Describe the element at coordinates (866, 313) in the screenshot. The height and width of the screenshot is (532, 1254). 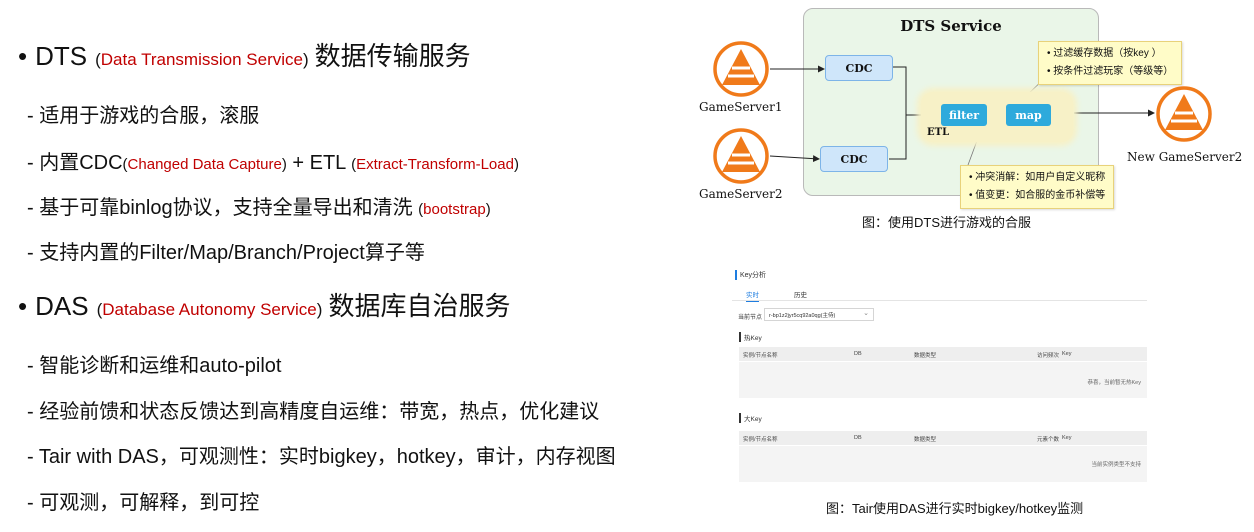
I see `chevron-down-icon: ⌄` at that location.